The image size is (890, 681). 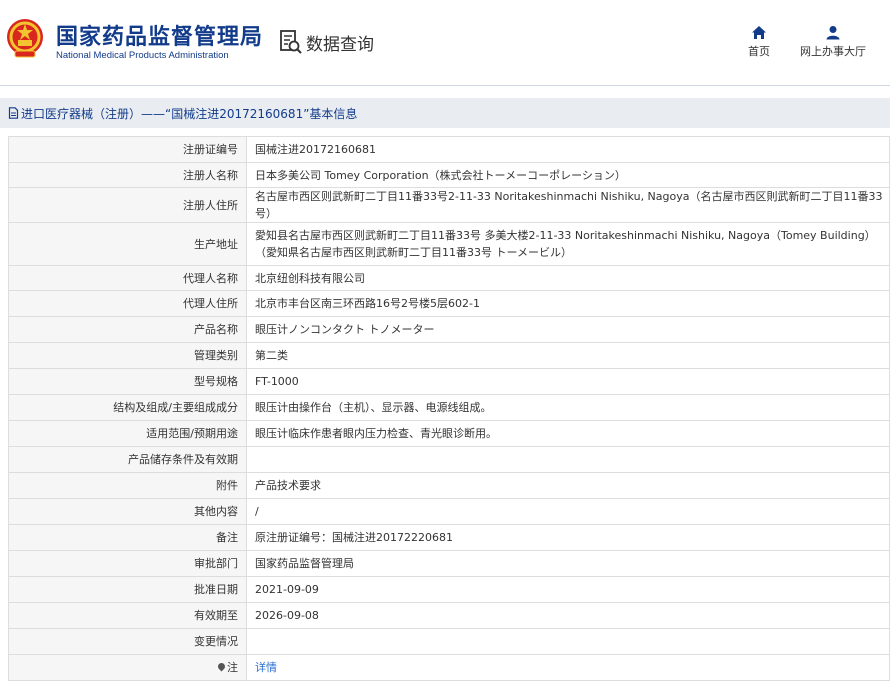 I want to click on user-icon, so click(x=833, y=33).